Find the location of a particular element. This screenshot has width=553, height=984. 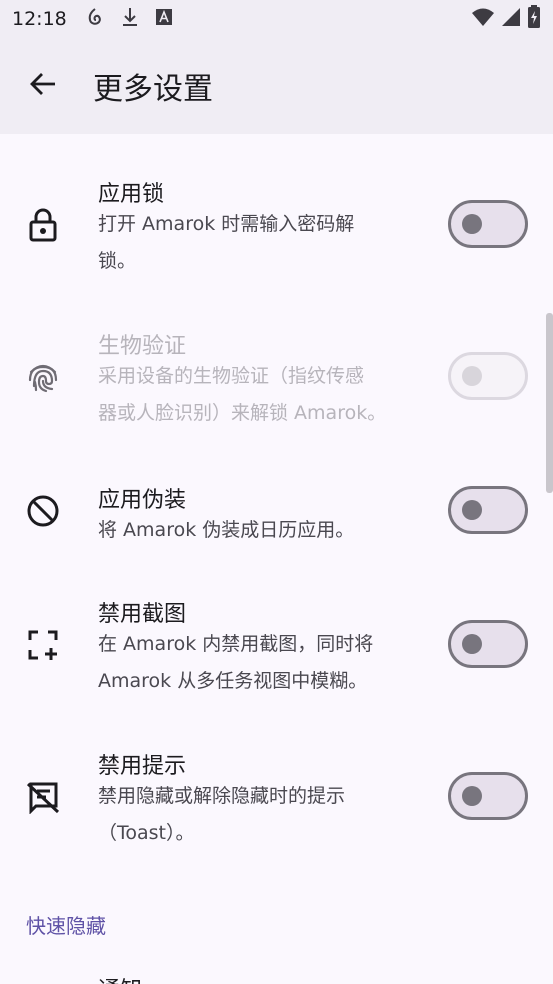

signal-icon is located at coordinates (511, 19).